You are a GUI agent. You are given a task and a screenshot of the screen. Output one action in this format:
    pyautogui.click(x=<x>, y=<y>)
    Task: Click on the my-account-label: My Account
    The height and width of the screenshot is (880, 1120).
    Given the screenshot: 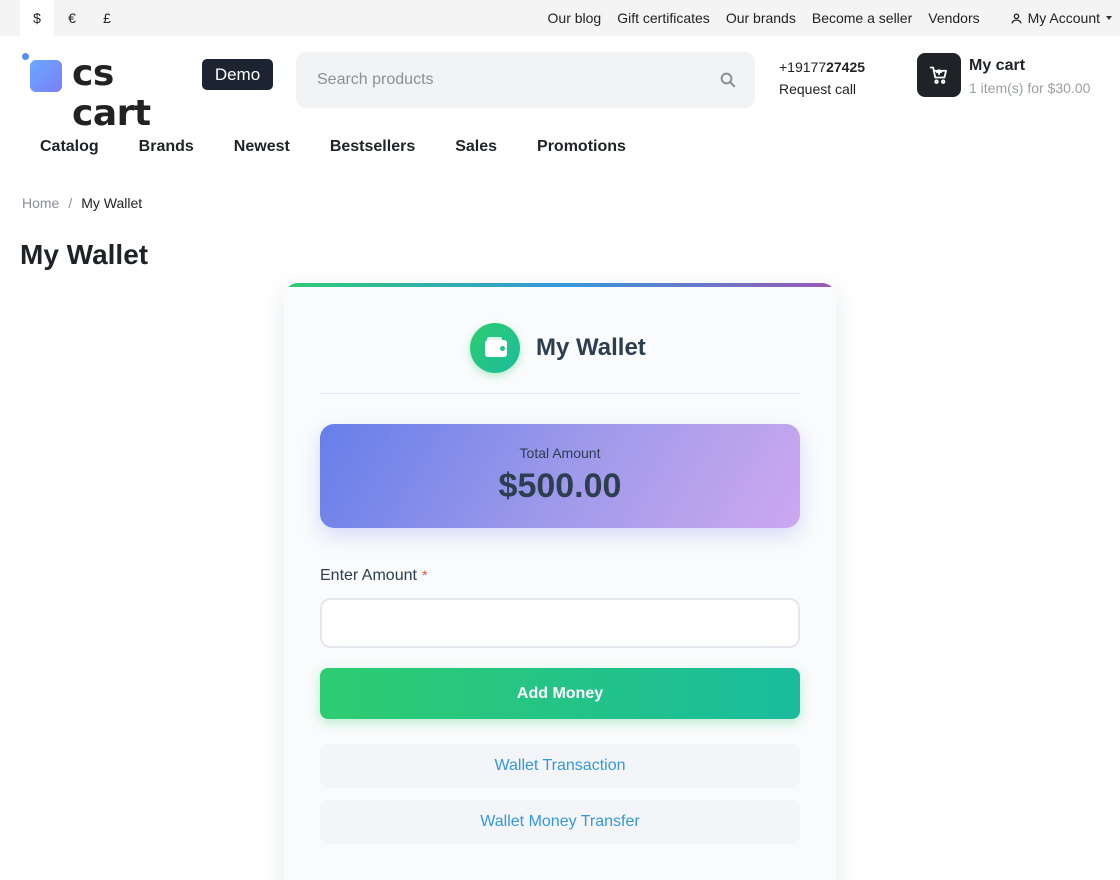 What is the action you would take?
    pyautogui.click(x=1063, y=18)
    